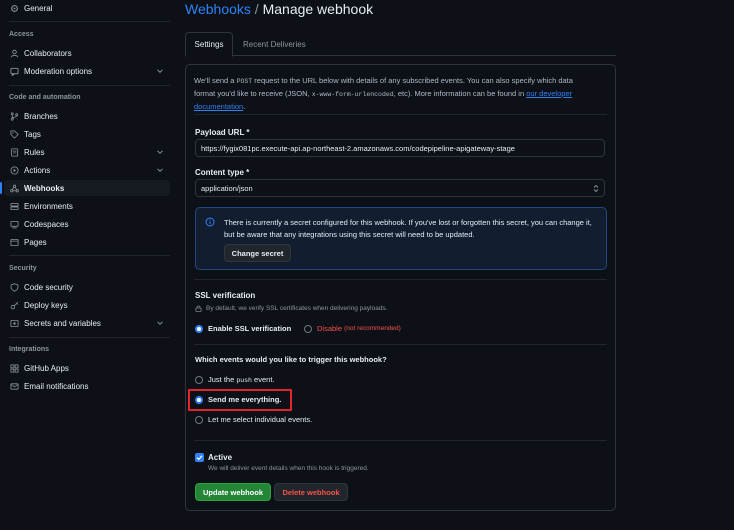  I want to click on ssl-disable-label: Disable, so click(330, 328).